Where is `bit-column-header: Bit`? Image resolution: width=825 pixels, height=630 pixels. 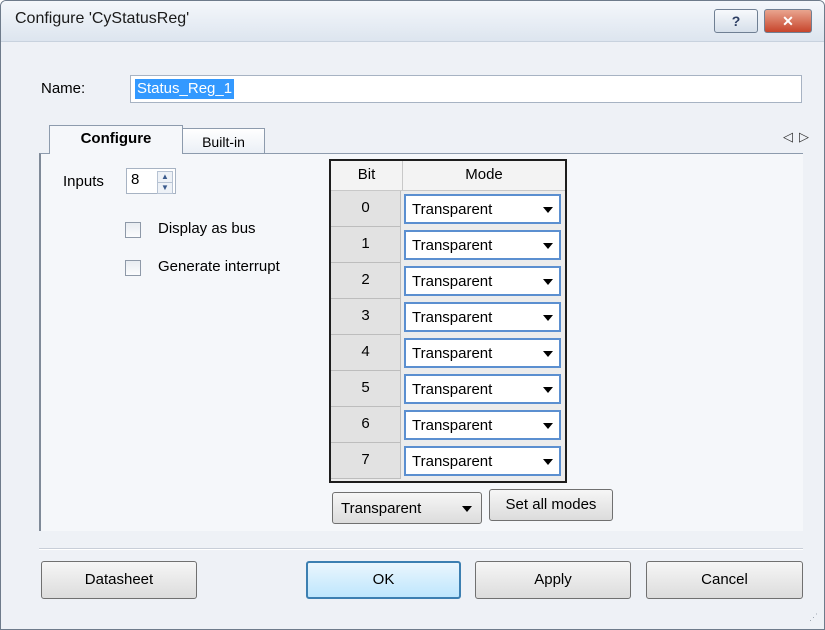
bit-column-header: Bit is located at coordinates (367, 176).